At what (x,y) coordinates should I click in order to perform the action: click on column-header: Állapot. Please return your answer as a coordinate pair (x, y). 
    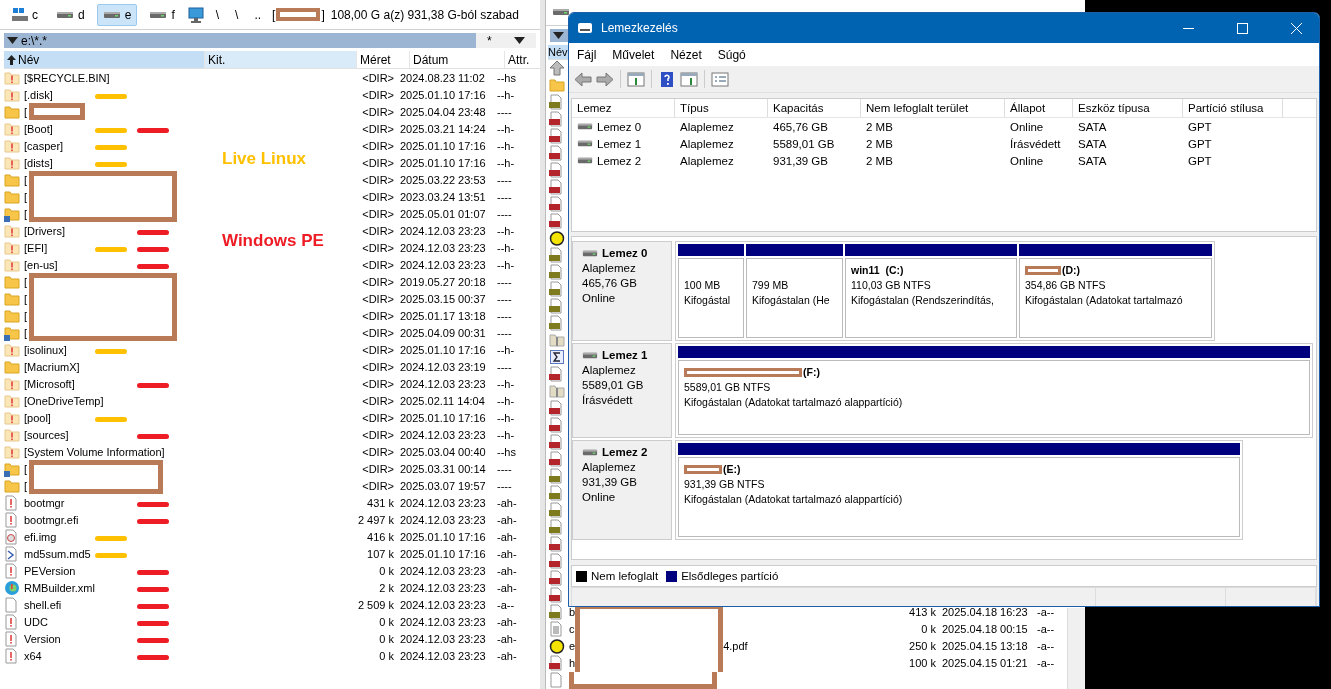
    Looking at the image, I should click on (1039, 108).